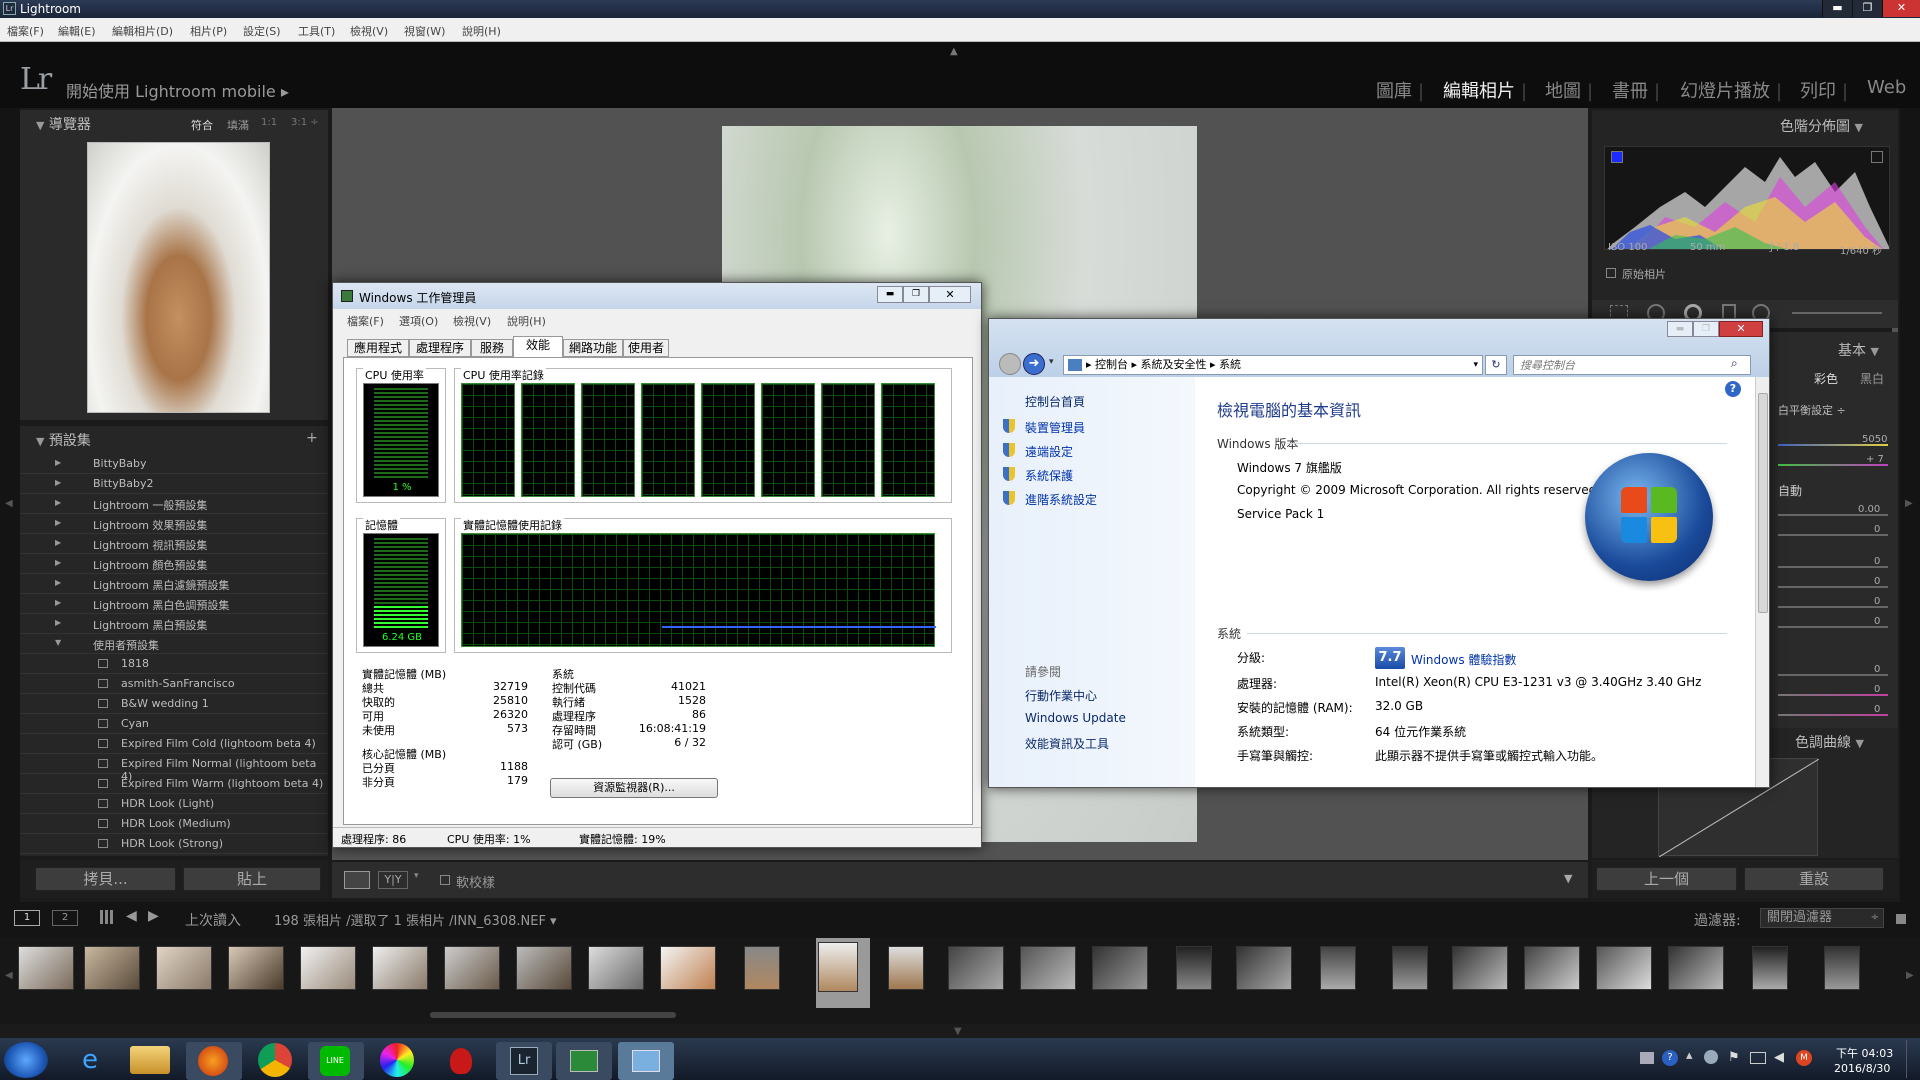 Image resolution: width=1920 pixels, height=1080 pixels. Describe the element at coordinates (150, 1060) in the screenshot. I see `explorer-icon` at that location.